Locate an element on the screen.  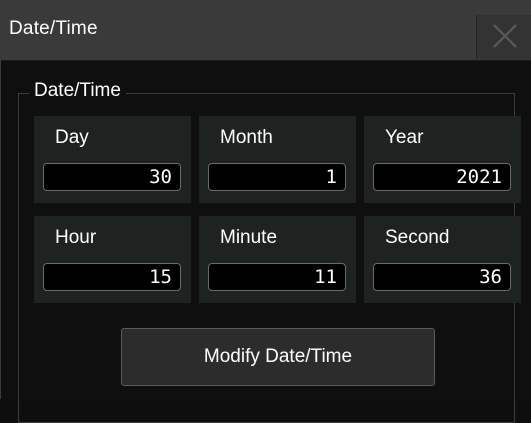
month-cell: Month 1 is located at coordinates (277, 159).